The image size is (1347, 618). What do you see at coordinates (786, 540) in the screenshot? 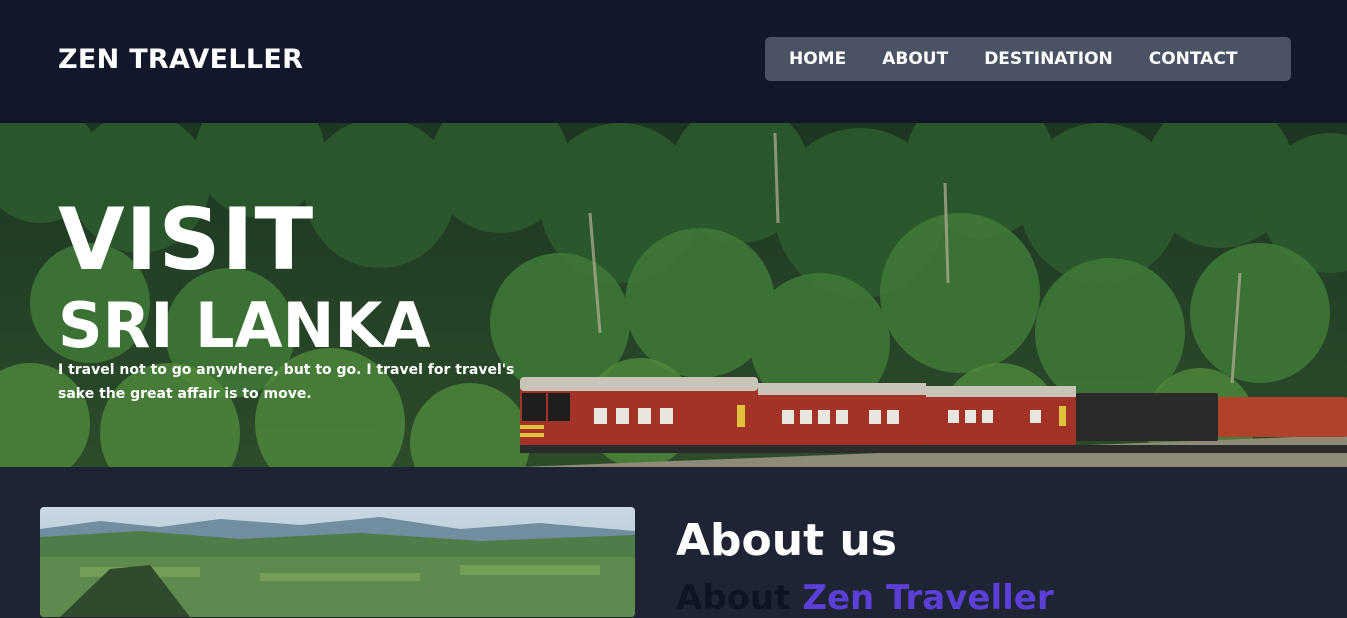
I see `about-heading: About us` at bounding box center [786, 540].